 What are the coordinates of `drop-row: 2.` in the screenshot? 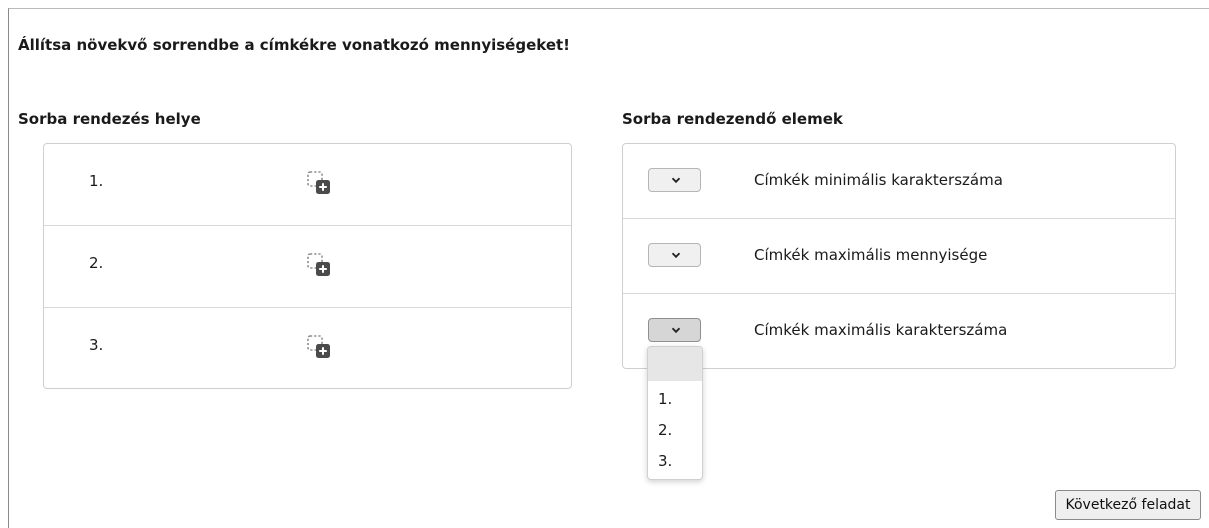 It's located at (307, 267).